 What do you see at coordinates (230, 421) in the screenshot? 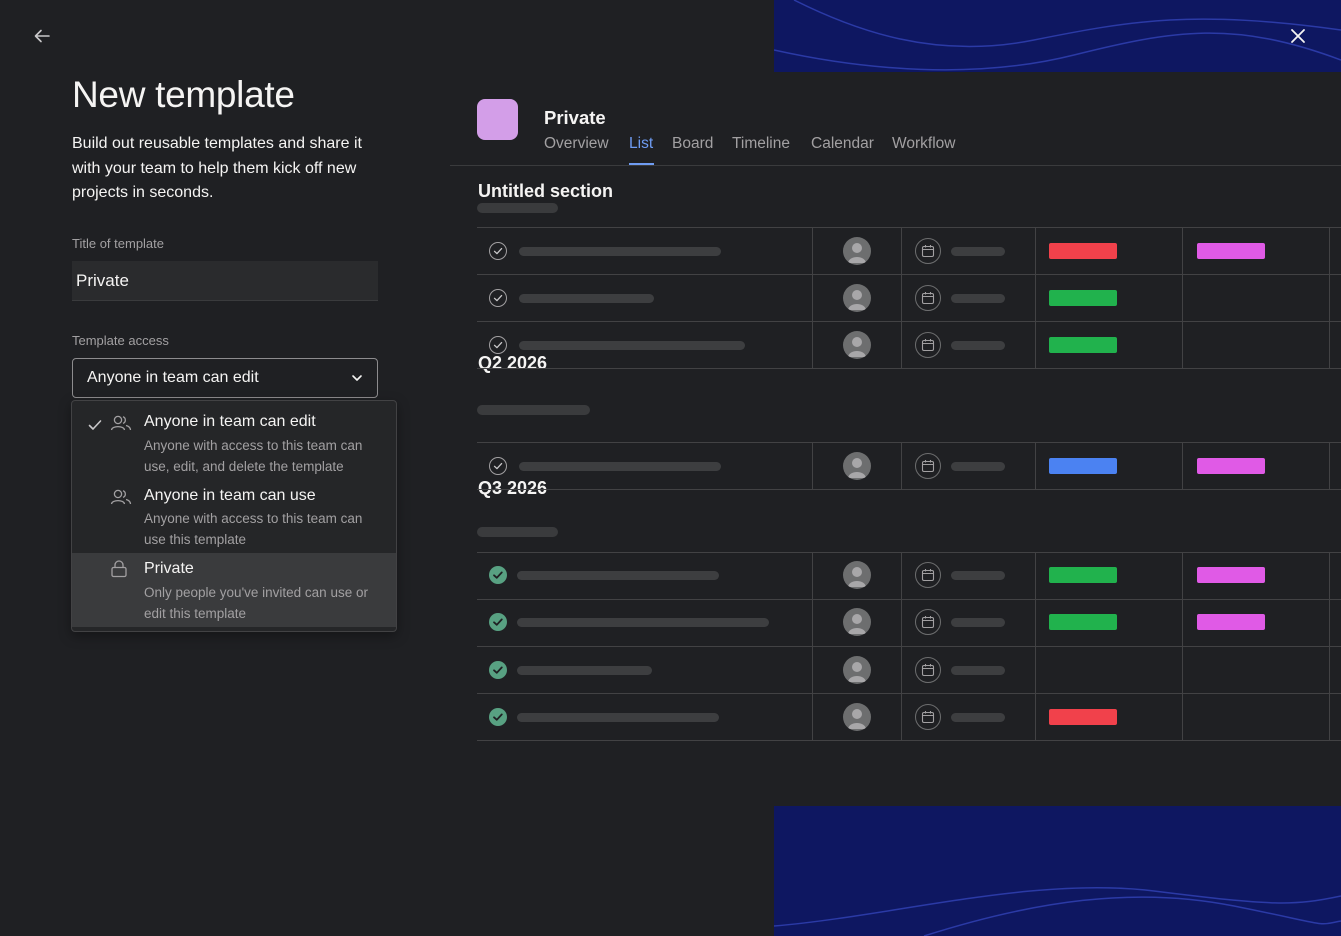
I see `access-option-title: Anyone in team can edit` at bounding box center [230, 421].